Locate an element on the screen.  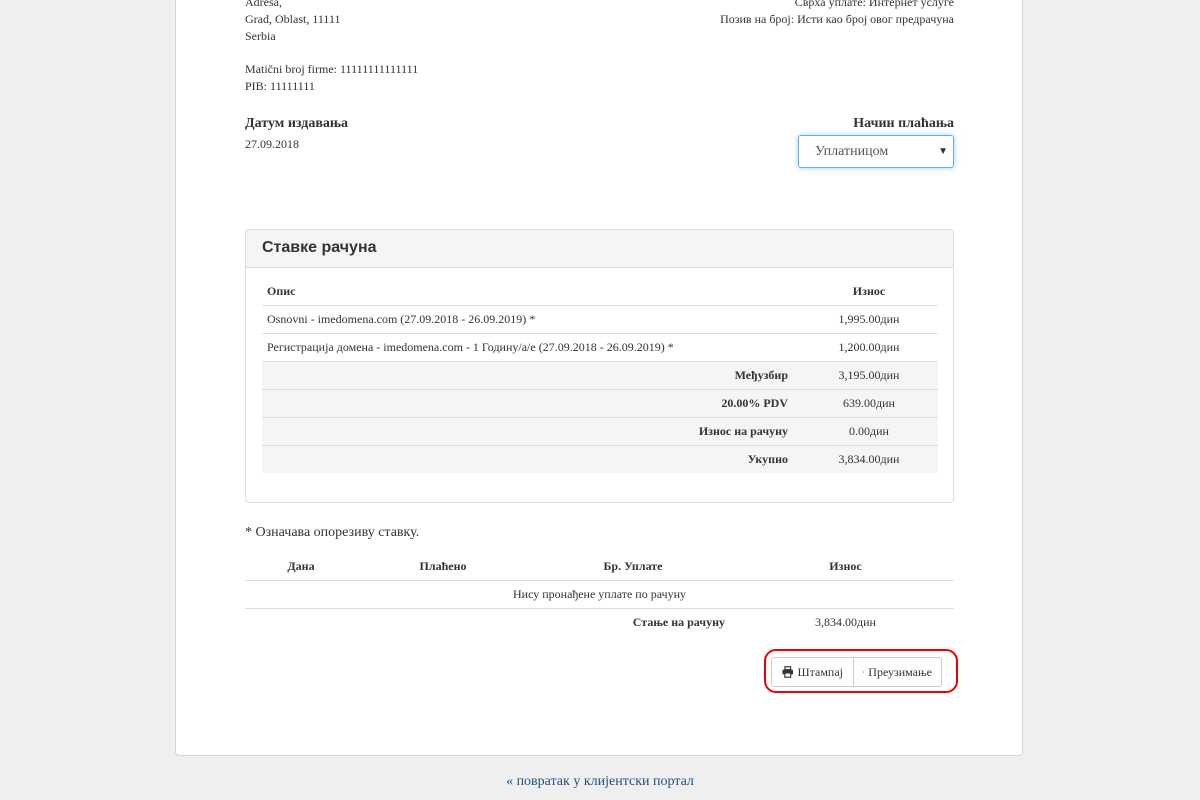
billing-address: Adresa, Grad, Oblast, 11111 Serbia is located at coordinates (293, 22).